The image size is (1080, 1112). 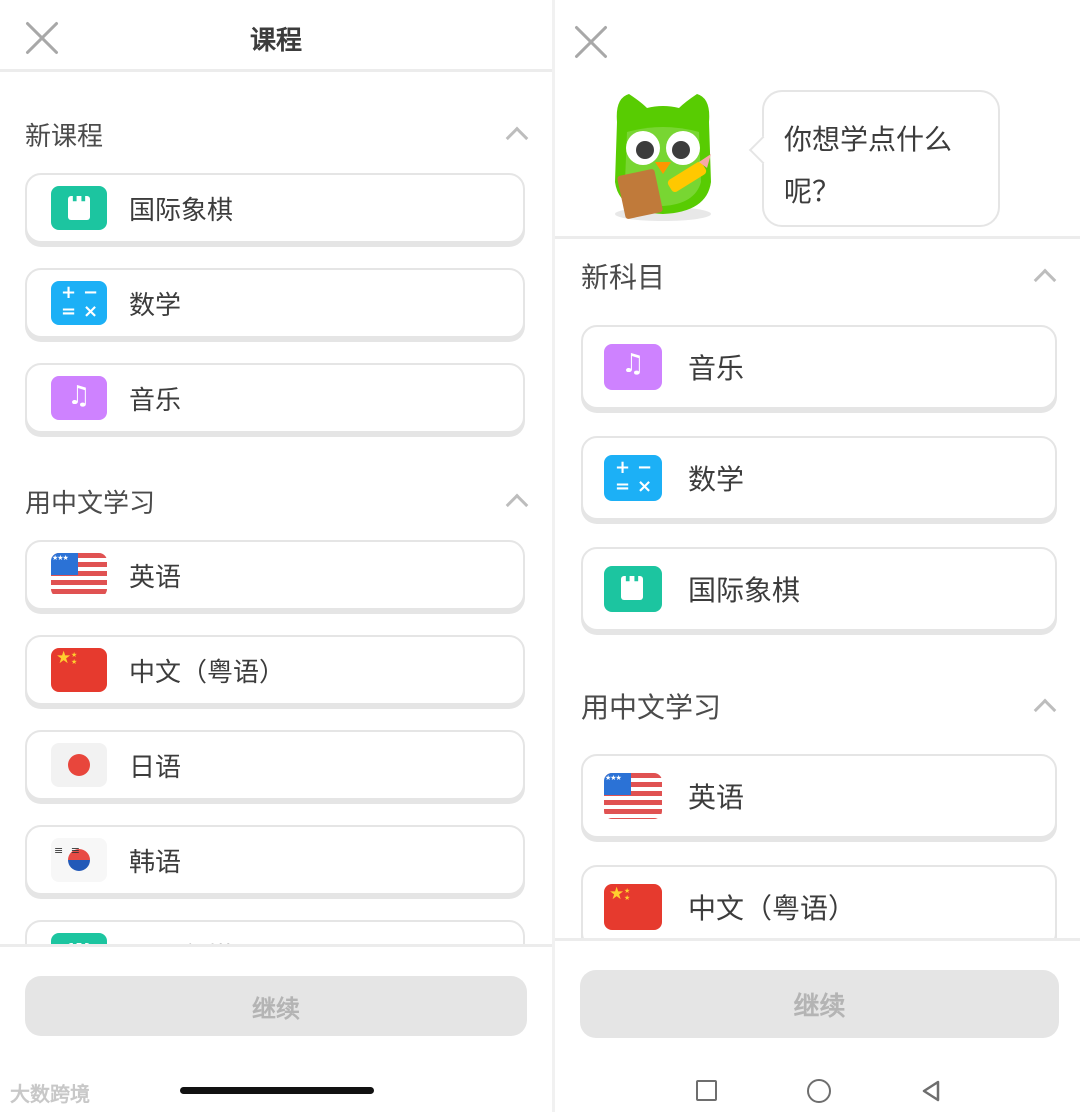 I want to click on course-label: 韩语, so click(x=155, y=862).